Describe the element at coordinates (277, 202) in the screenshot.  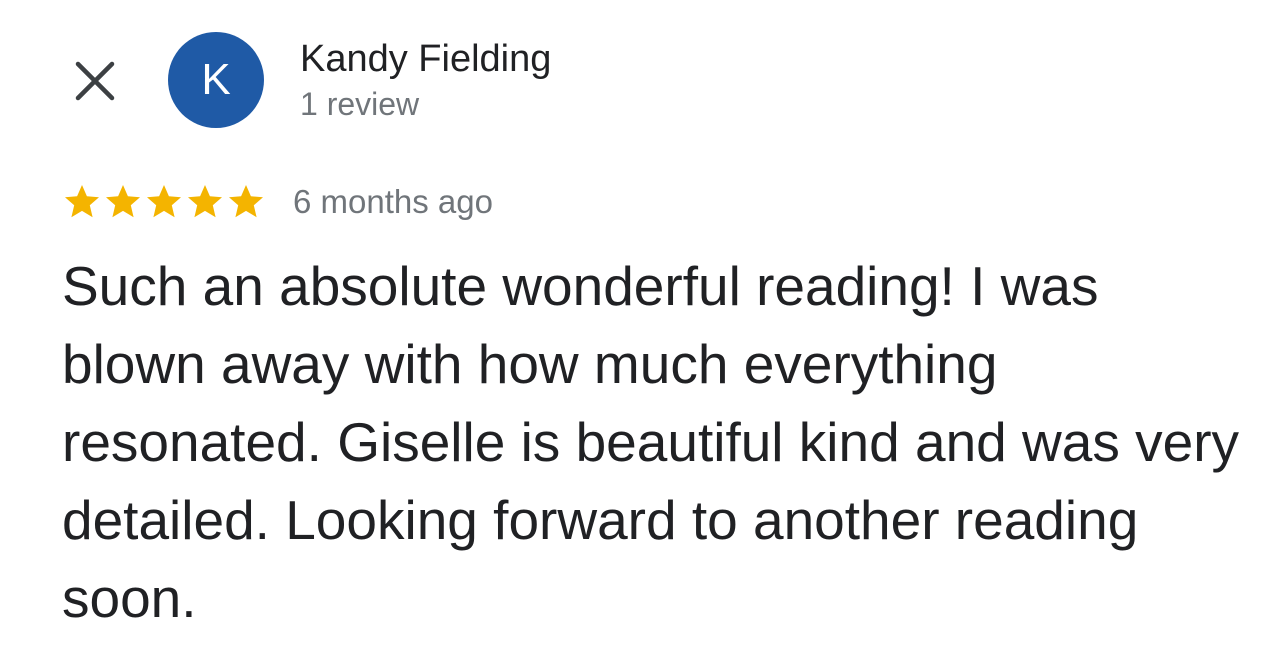
I see `rating-row: 6 months ago` at that location.